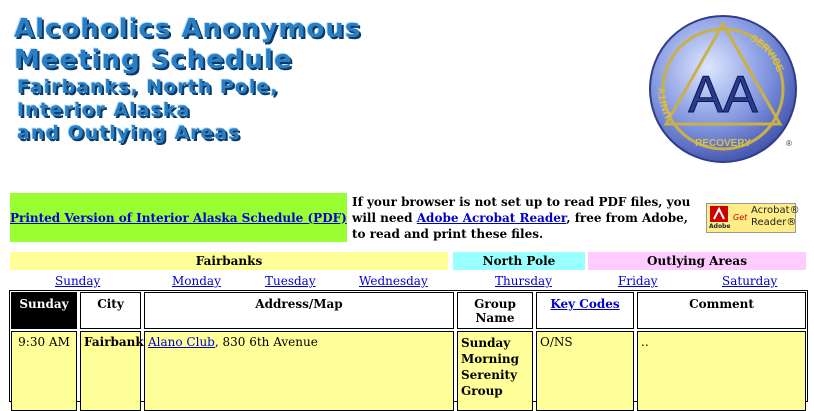  Describe the element at coordinates (290, 281) in the screenshot. I see `day-link-tuesday: Tuesday` at that location.